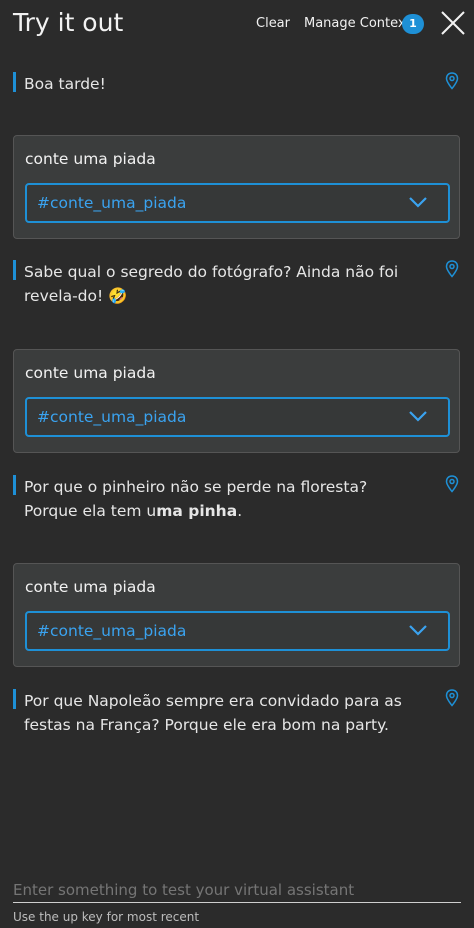 This screenshot has width=474, height=928. Describe the element at coordinates (106, 917) in the screenshot. I see `input-hint: Use the up key for most recent` at that location.